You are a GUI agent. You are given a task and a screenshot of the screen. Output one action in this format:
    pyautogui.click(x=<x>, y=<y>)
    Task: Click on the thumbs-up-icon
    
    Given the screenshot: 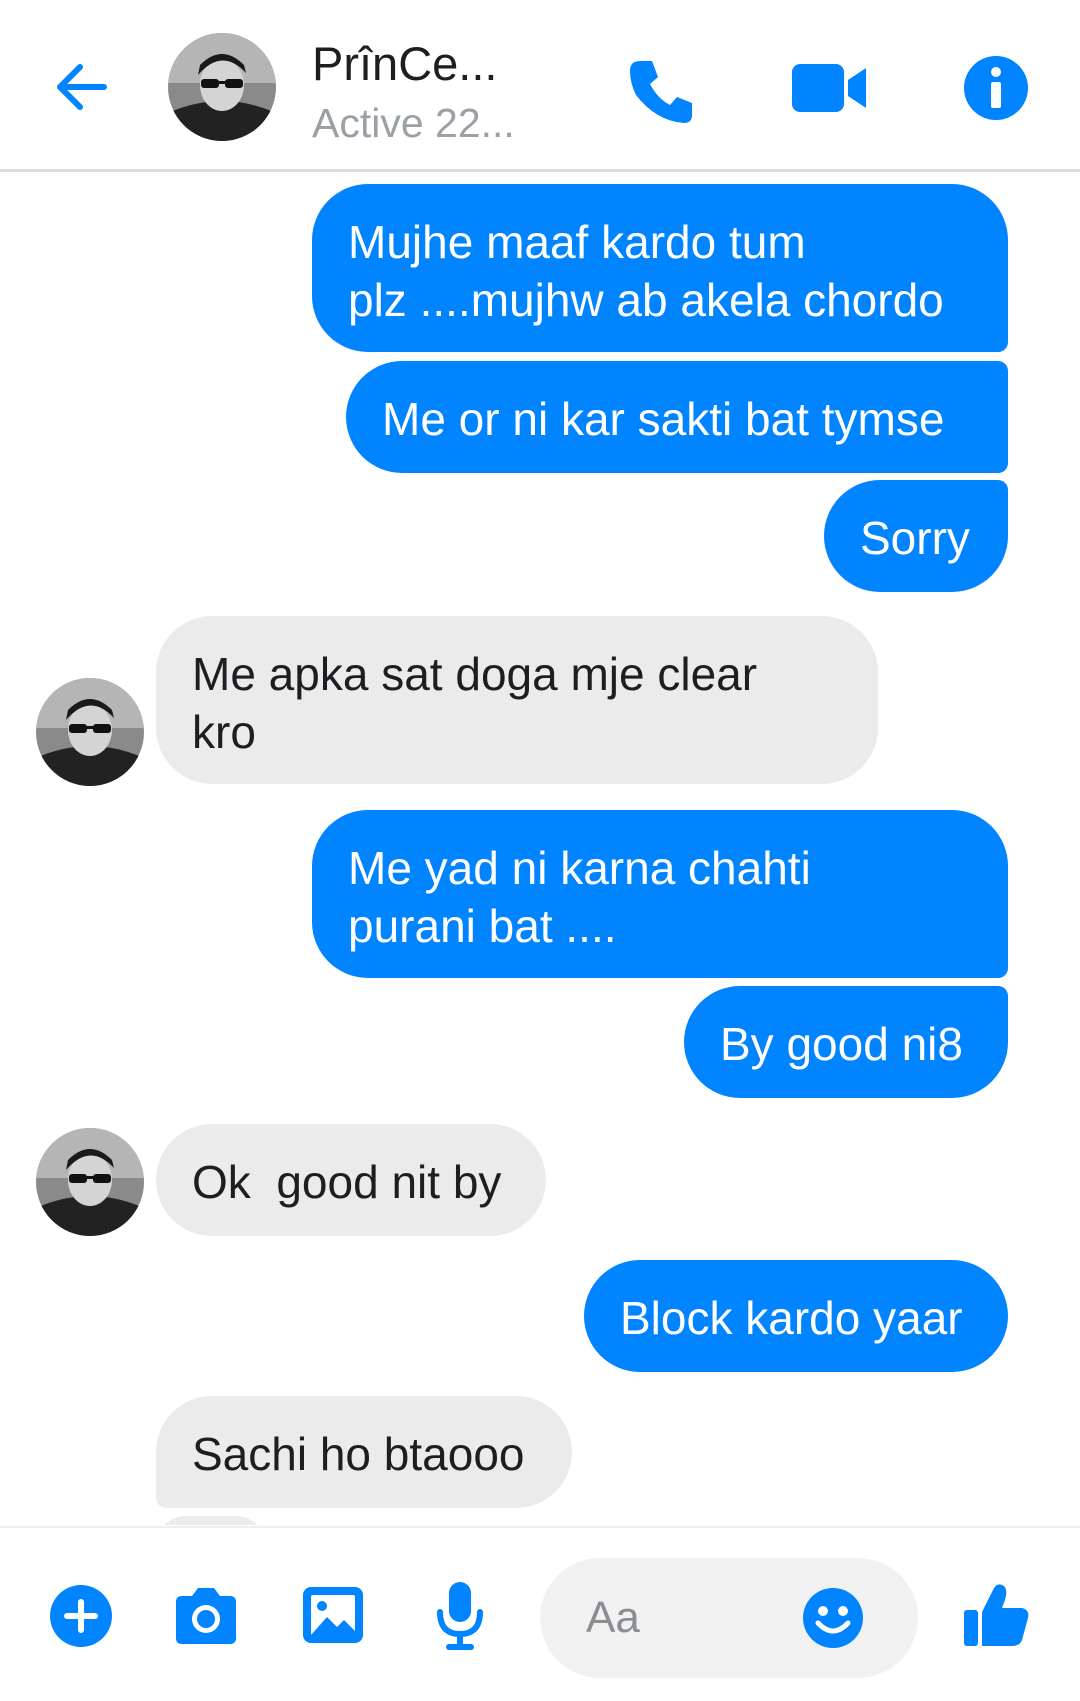 What is the action you would take?
    pyautogui.click(x=996, y=1615)
    